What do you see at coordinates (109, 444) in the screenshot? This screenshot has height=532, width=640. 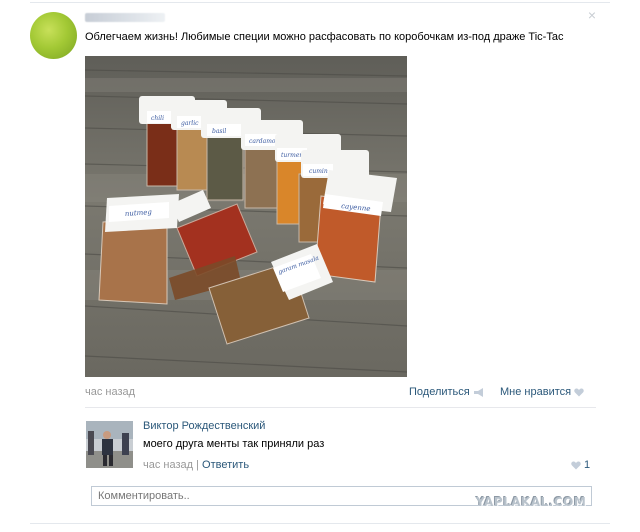 I see `commenter-avatar` at bounding box center [109, 444].